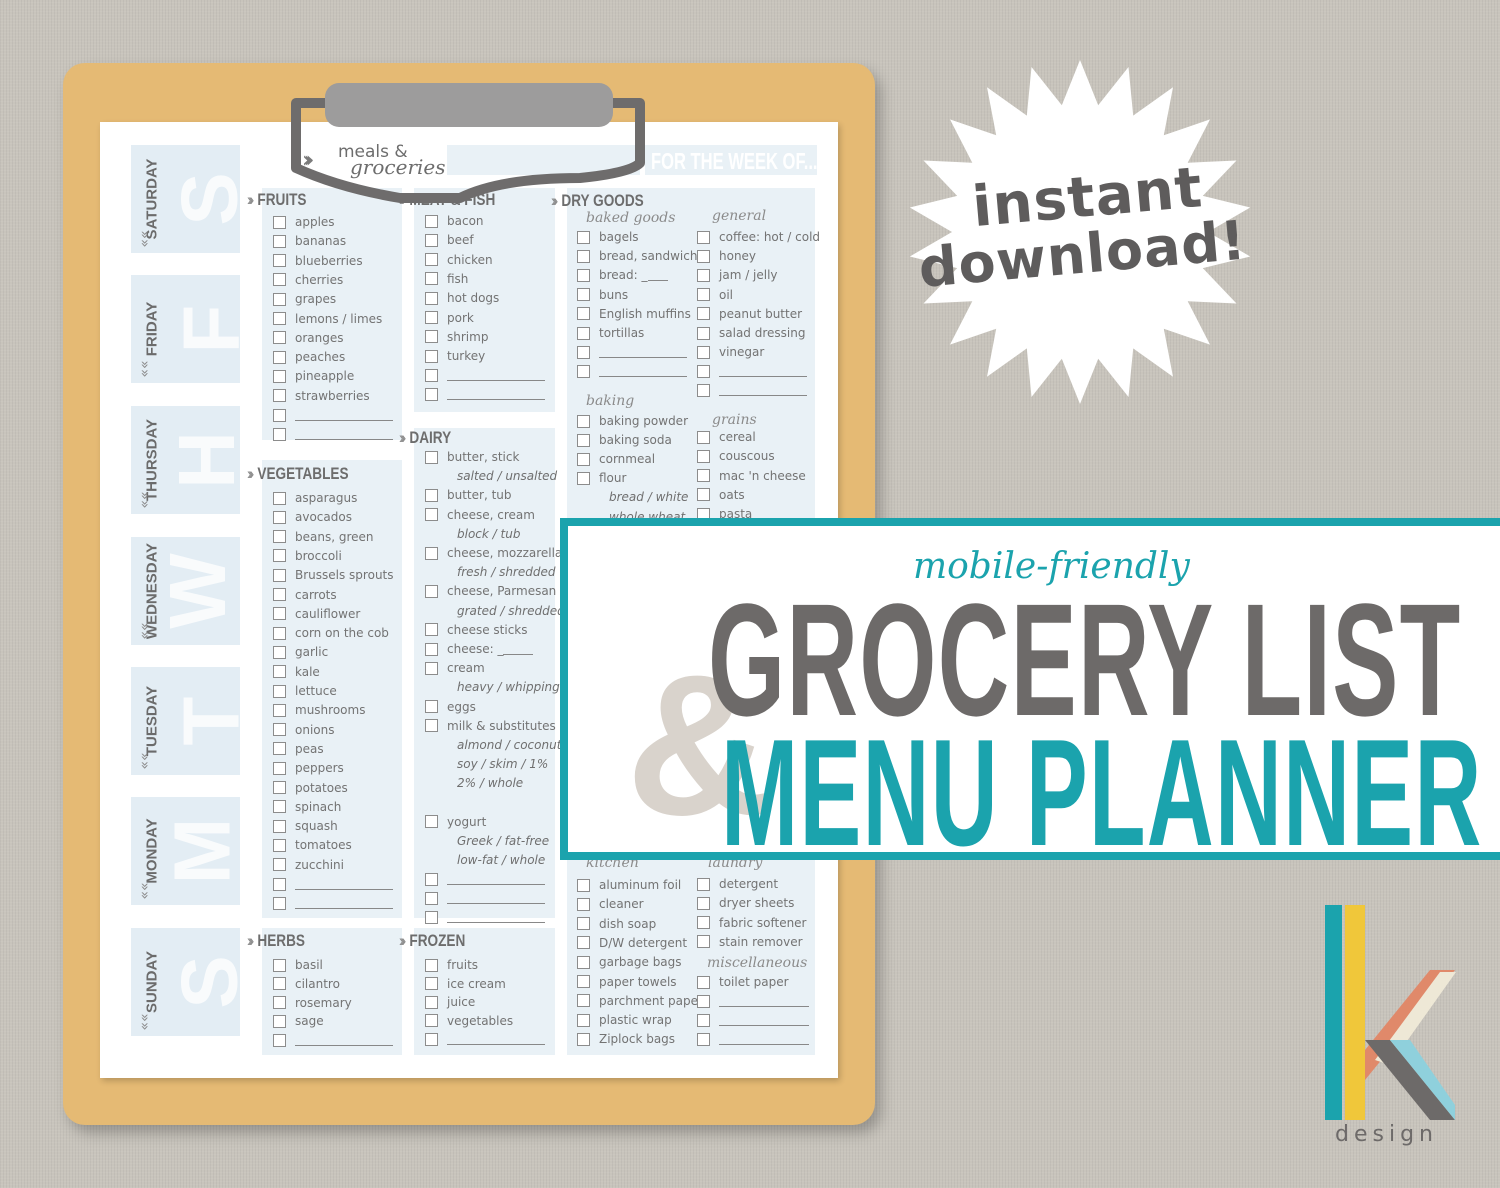  Describe the element at coordinates (303, 730) in the screenshot. I see `list-item: onions` at that location.